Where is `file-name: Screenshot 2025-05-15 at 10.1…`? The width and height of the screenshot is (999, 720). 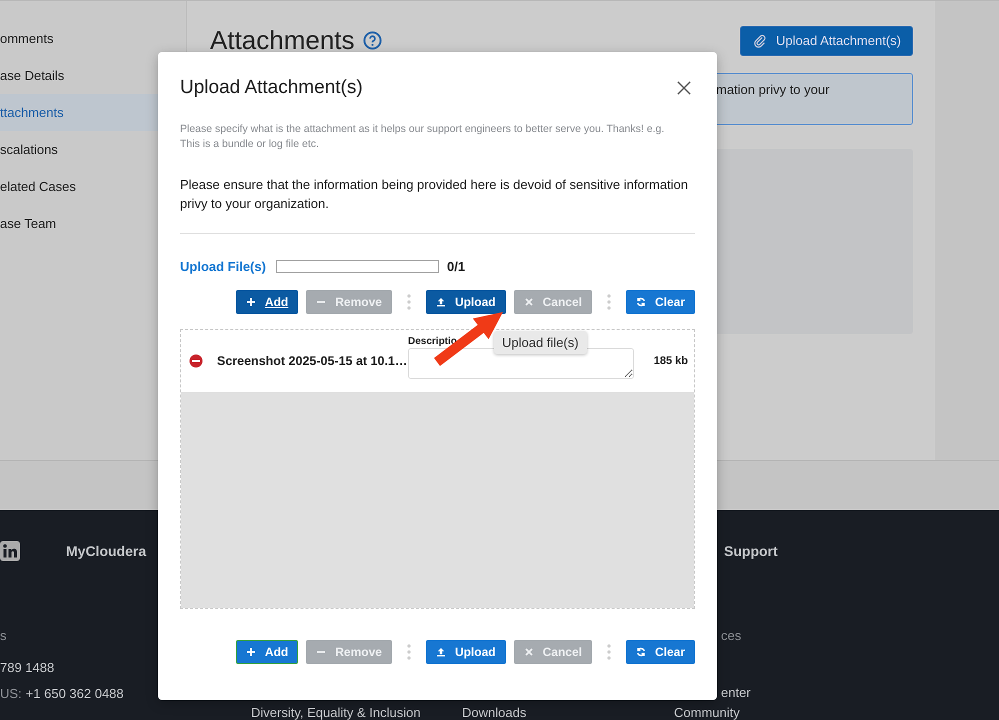
file-name: Screenshot 2025-05-15 at 10.1… is located at coordinates (312, 361).